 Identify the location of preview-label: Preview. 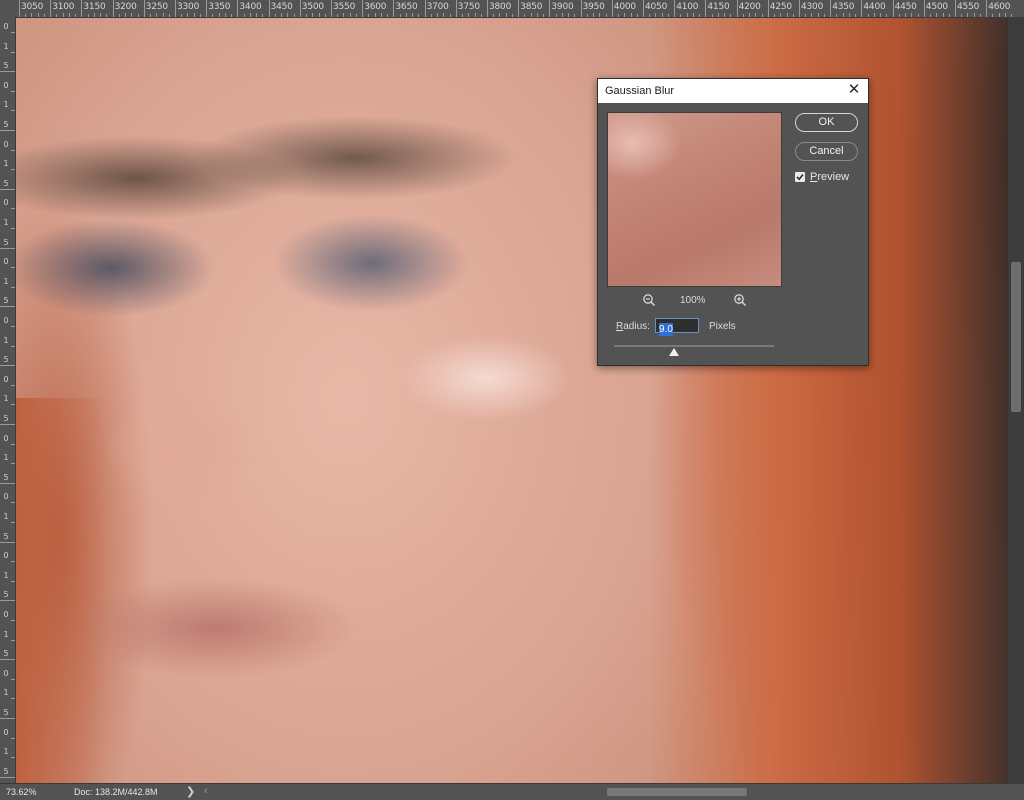
(829, 177).